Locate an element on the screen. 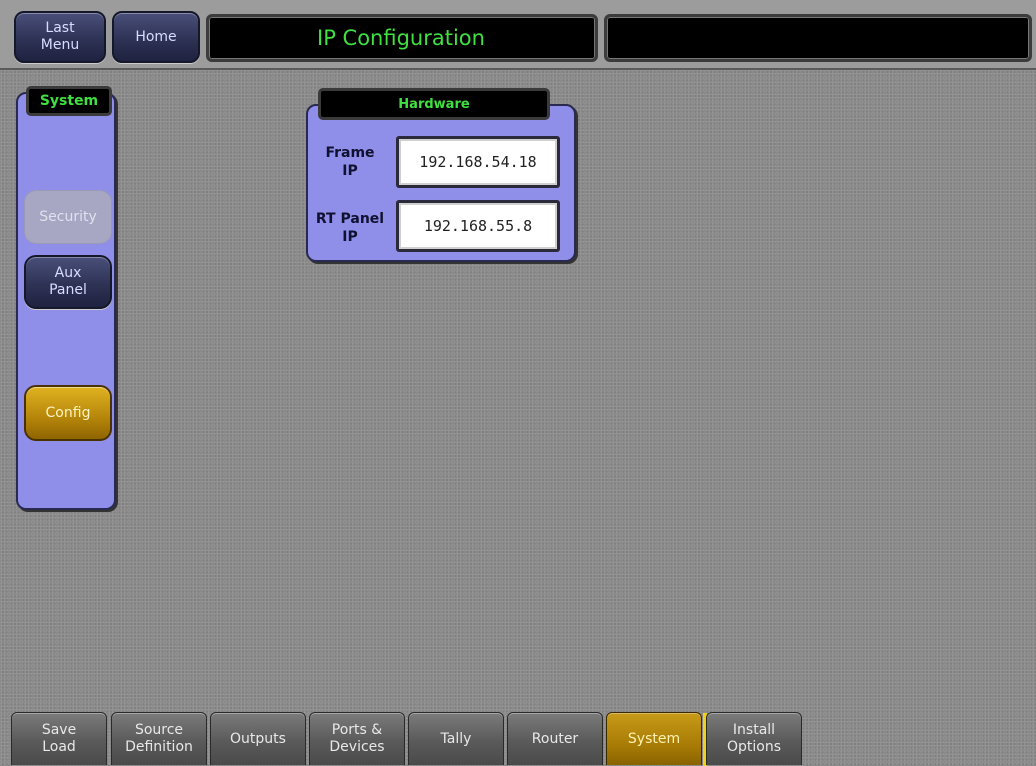 This screenshot has height=766, width=1036. tab-install-options: Install Options is located at coordinates (754, 738).